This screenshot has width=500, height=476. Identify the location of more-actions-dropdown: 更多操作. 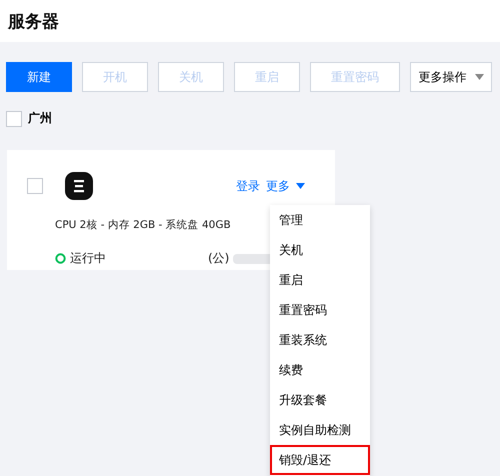
(451, 77).